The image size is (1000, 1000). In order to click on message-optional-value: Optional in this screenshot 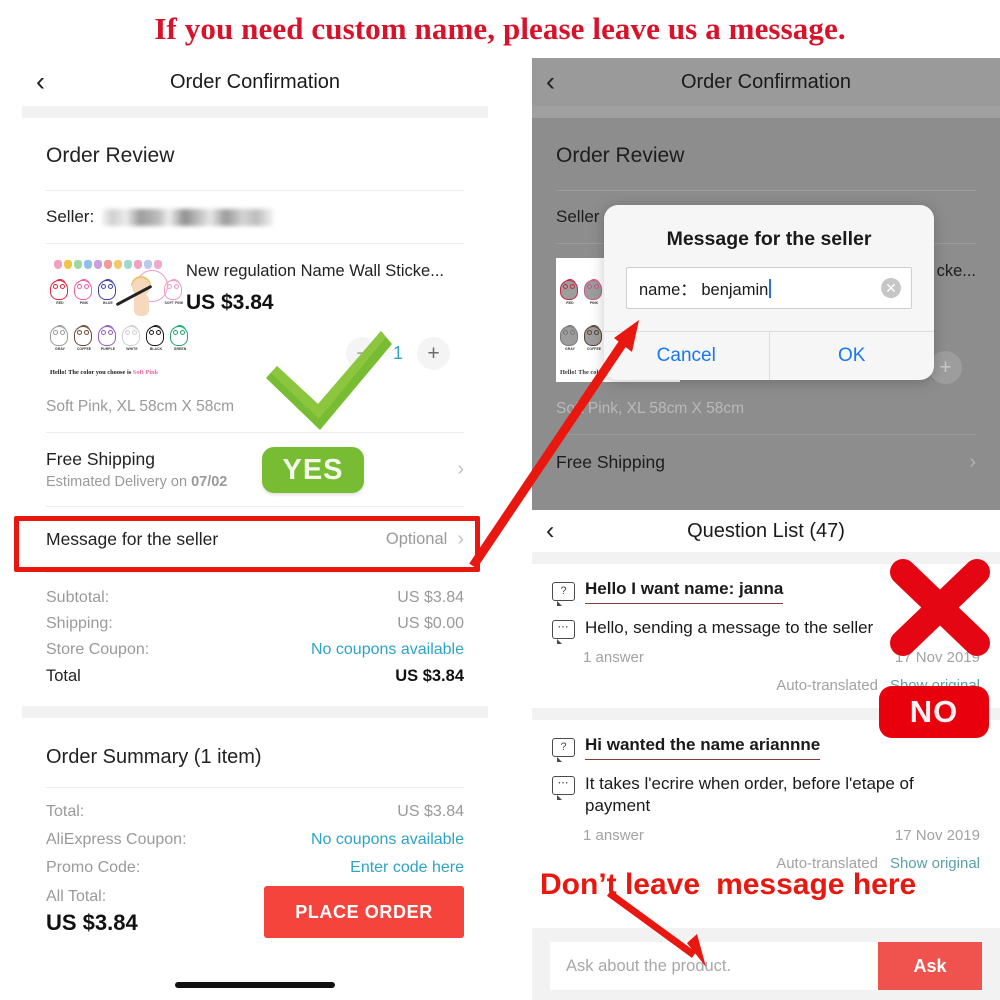, I will do `click(416, 539)`.